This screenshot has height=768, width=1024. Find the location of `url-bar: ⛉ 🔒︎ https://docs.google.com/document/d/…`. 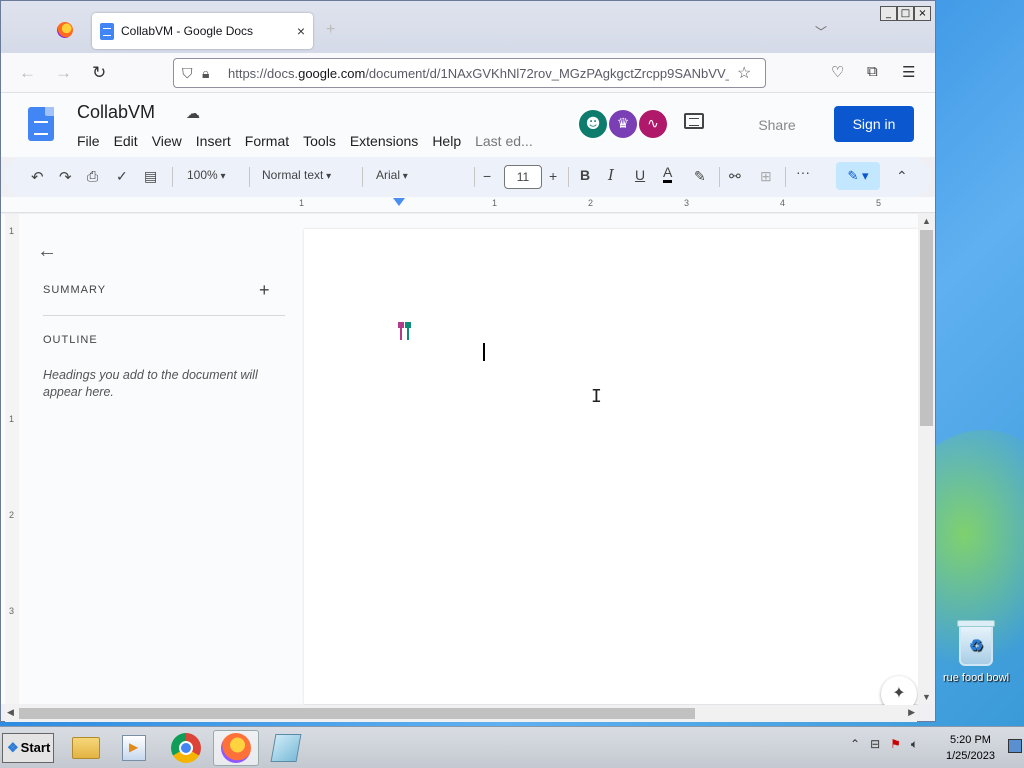

url-bar: ⛉ 🔒︎ https://docs.google.com/document/d/… is located at coordinates (469, 73).